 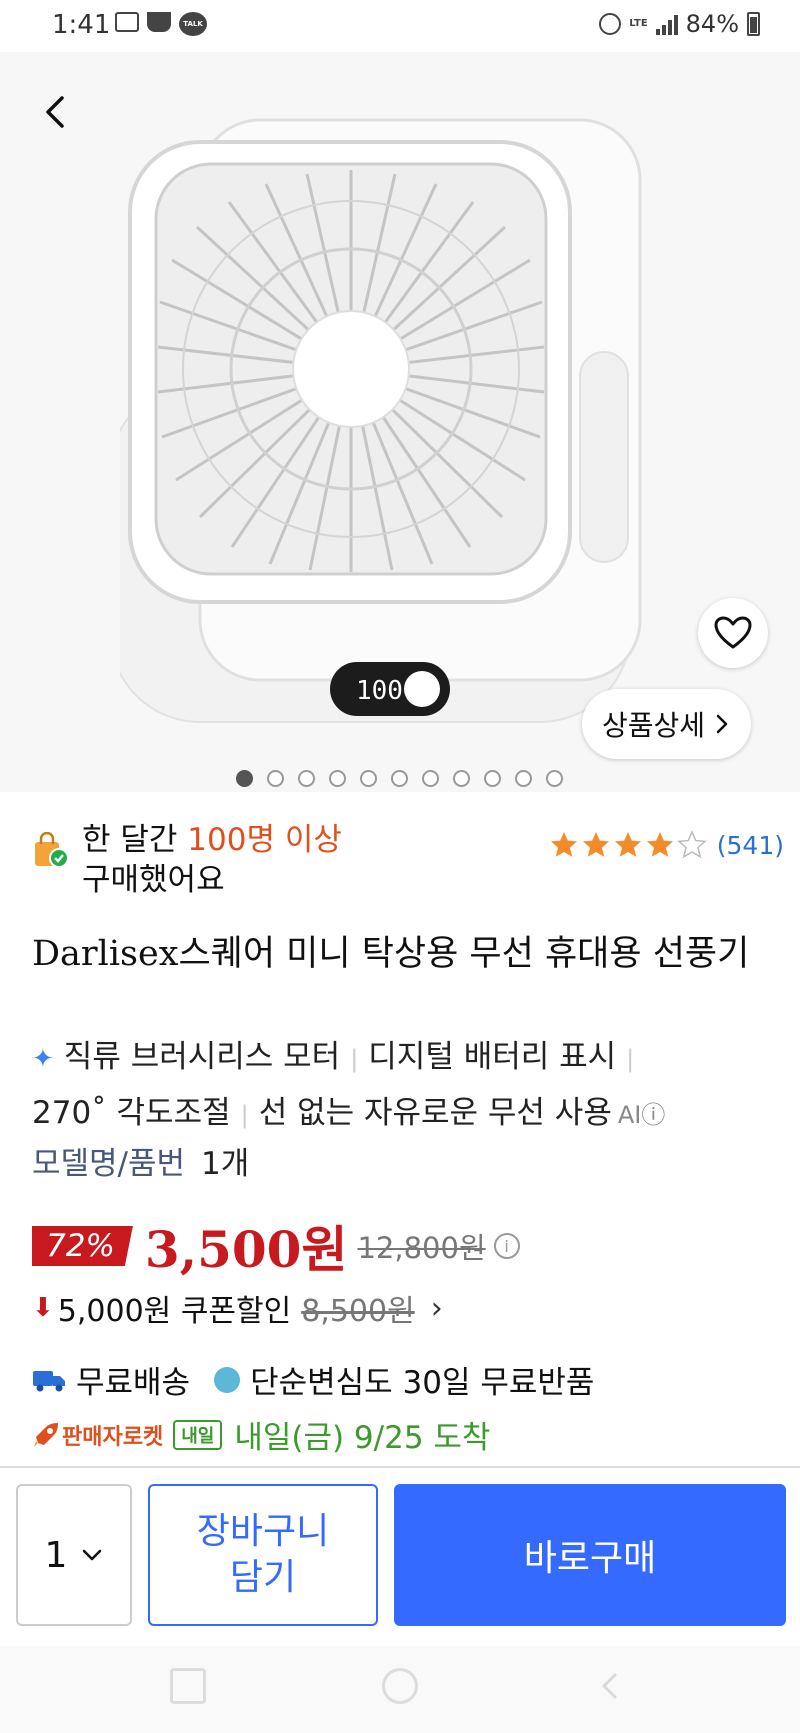 I want to click on model-label: 모델명/품번, so click(x=109, y=1164).